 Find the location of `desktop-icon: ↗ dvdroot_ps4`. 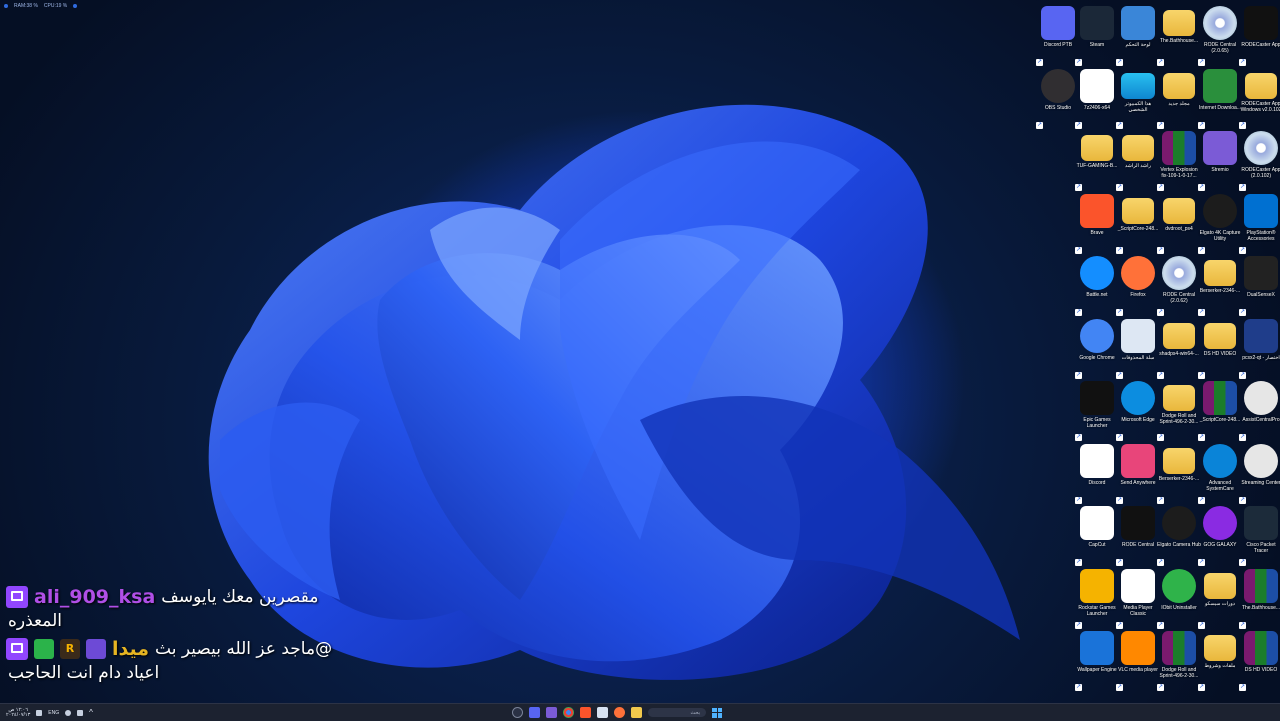

desktop-icon: ↗ dvdroot_ps4 is located at coordinates (1179, 223).